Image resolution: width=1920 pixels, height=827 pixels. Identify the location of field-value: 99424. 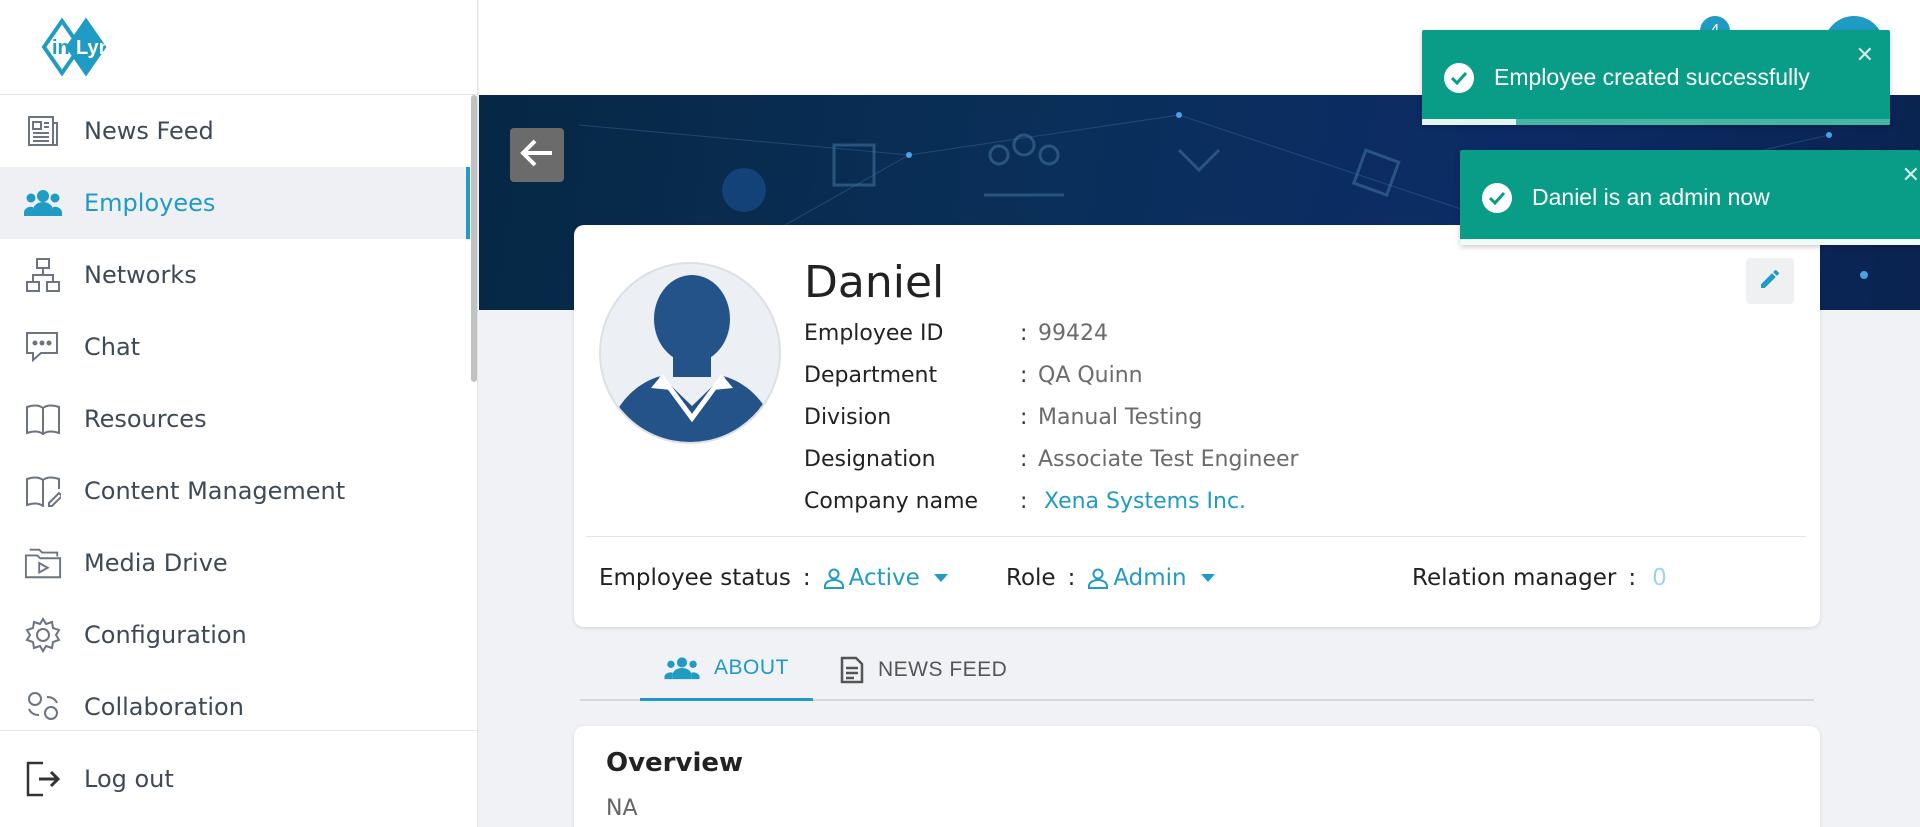
(1073, 333).